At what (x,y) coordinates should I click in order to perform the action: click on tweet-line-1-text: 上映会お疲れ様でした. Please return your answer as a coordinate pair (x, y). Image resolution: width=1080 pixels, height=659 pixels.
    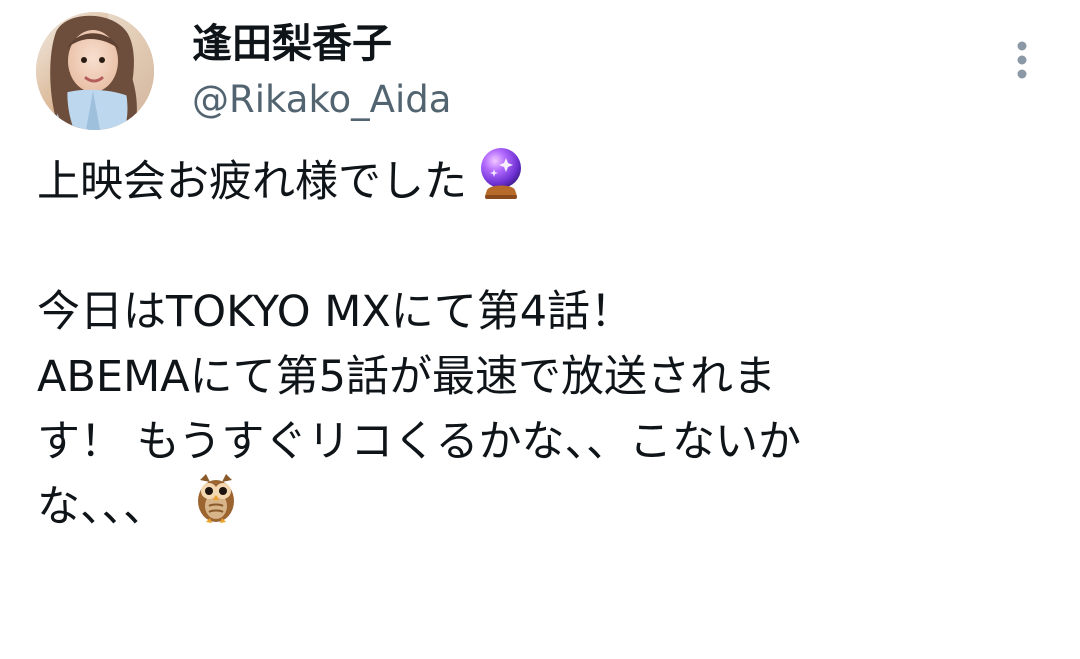
    Looking at the image, I should click on (252, 182).